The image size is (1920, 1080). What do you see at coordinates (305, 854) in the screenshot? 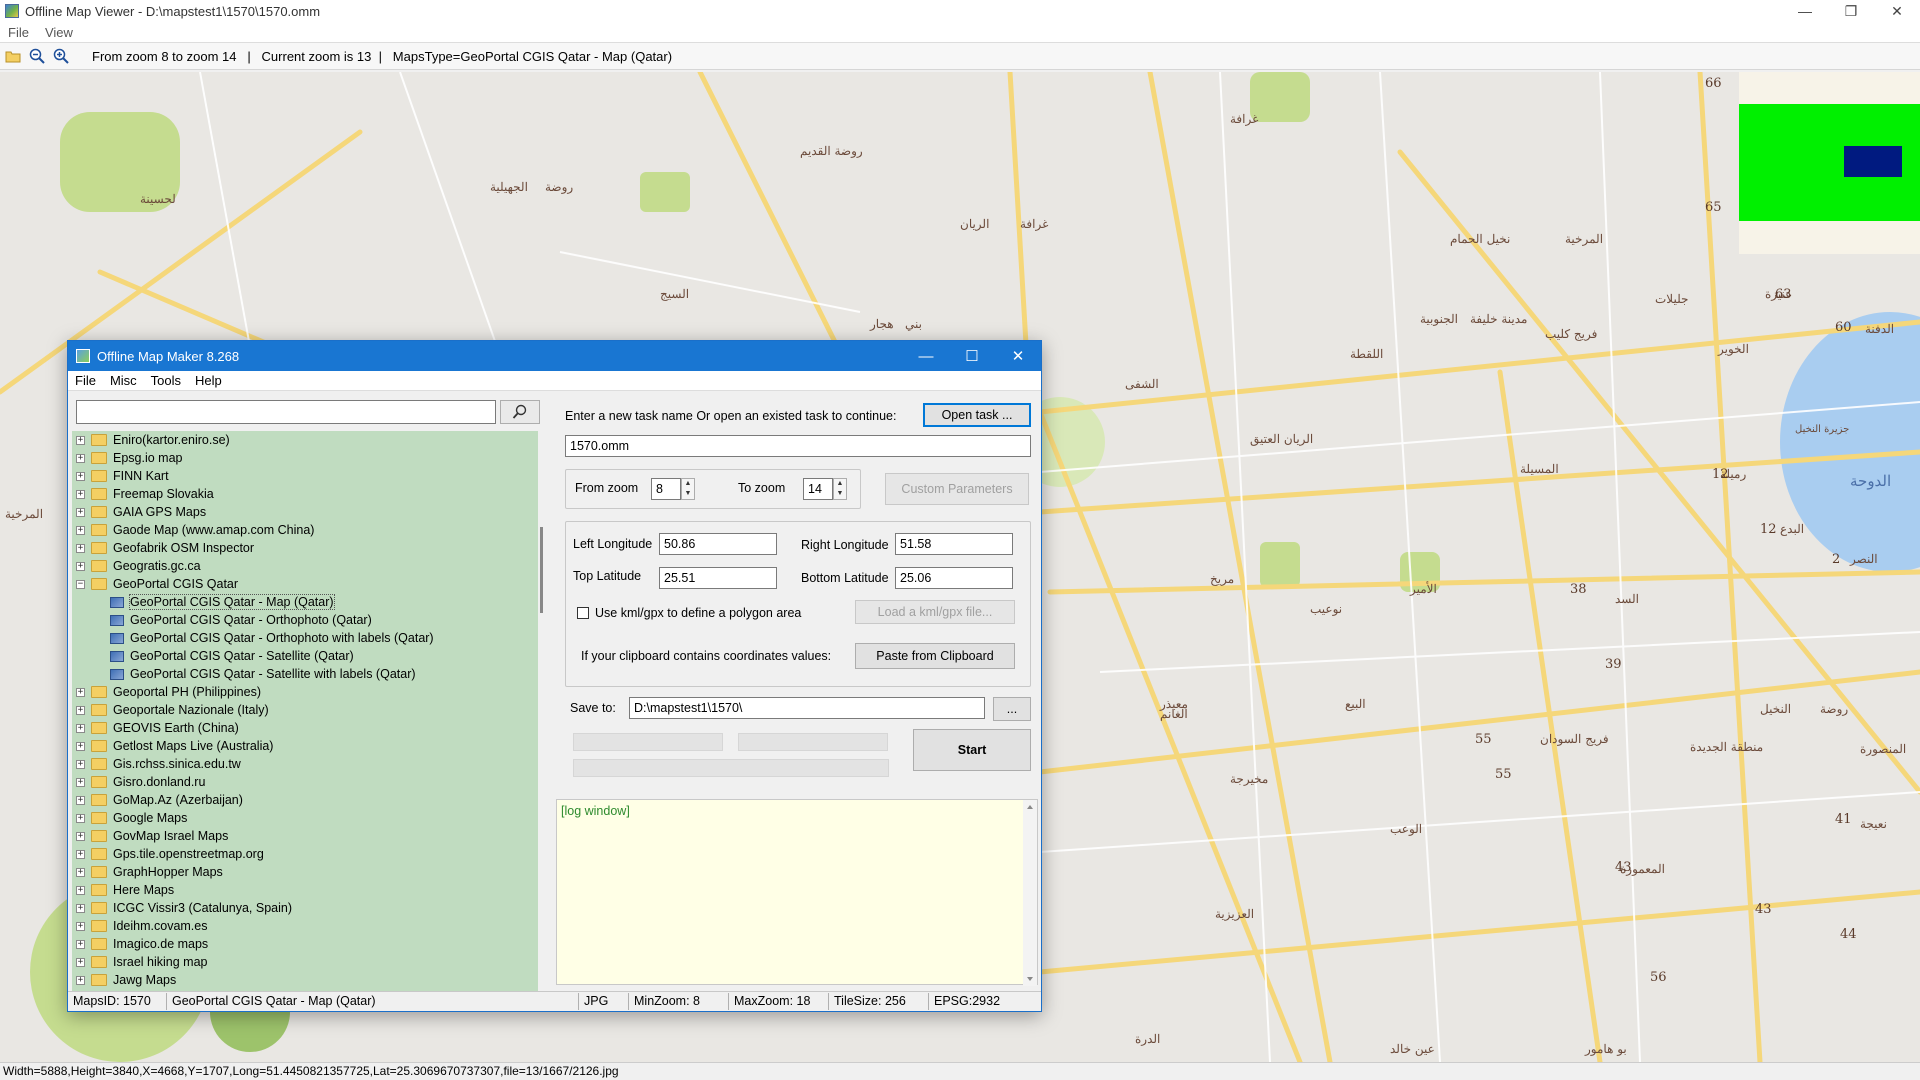
I see `tree-node: + Gps.tile.openstreetmap.org` at bounding box center [305, 854].